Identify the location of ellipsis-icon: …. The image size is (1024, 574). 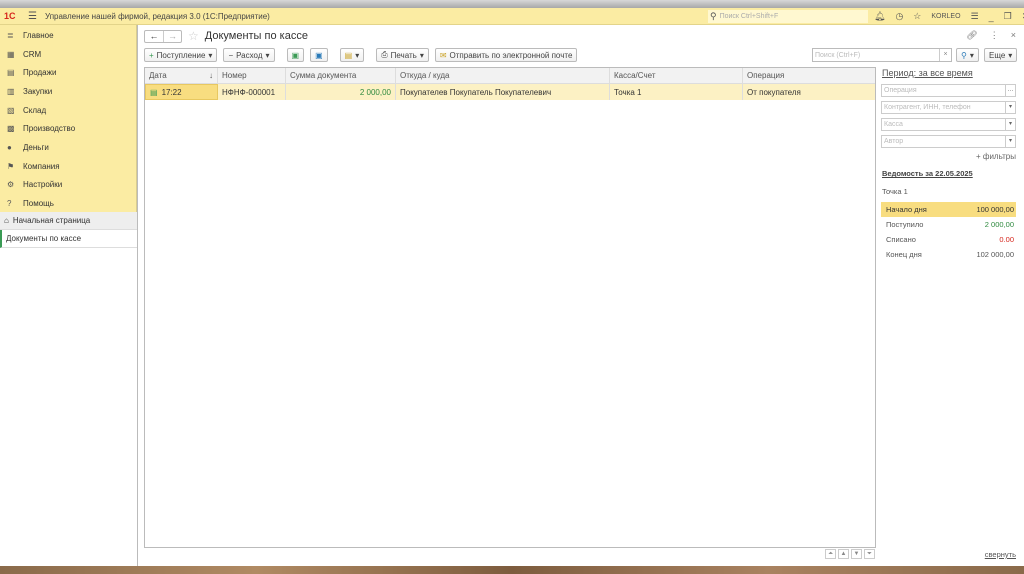
(1010, 90).